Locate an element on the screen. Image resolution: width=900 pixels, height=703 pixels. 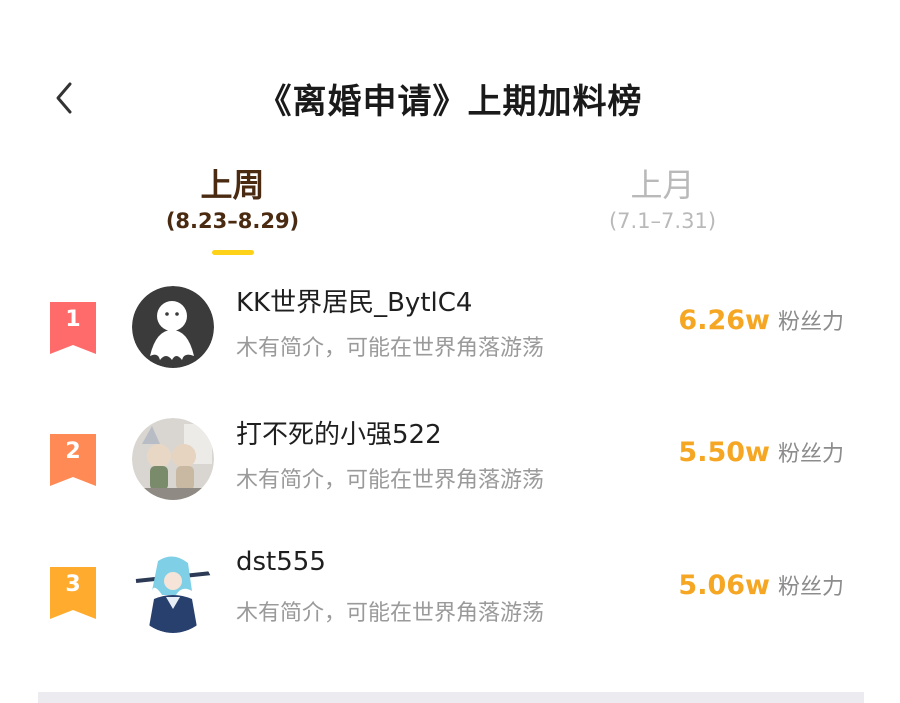
fan-power: 5.06w 粉丝力 is located at coordinates (761, 585).